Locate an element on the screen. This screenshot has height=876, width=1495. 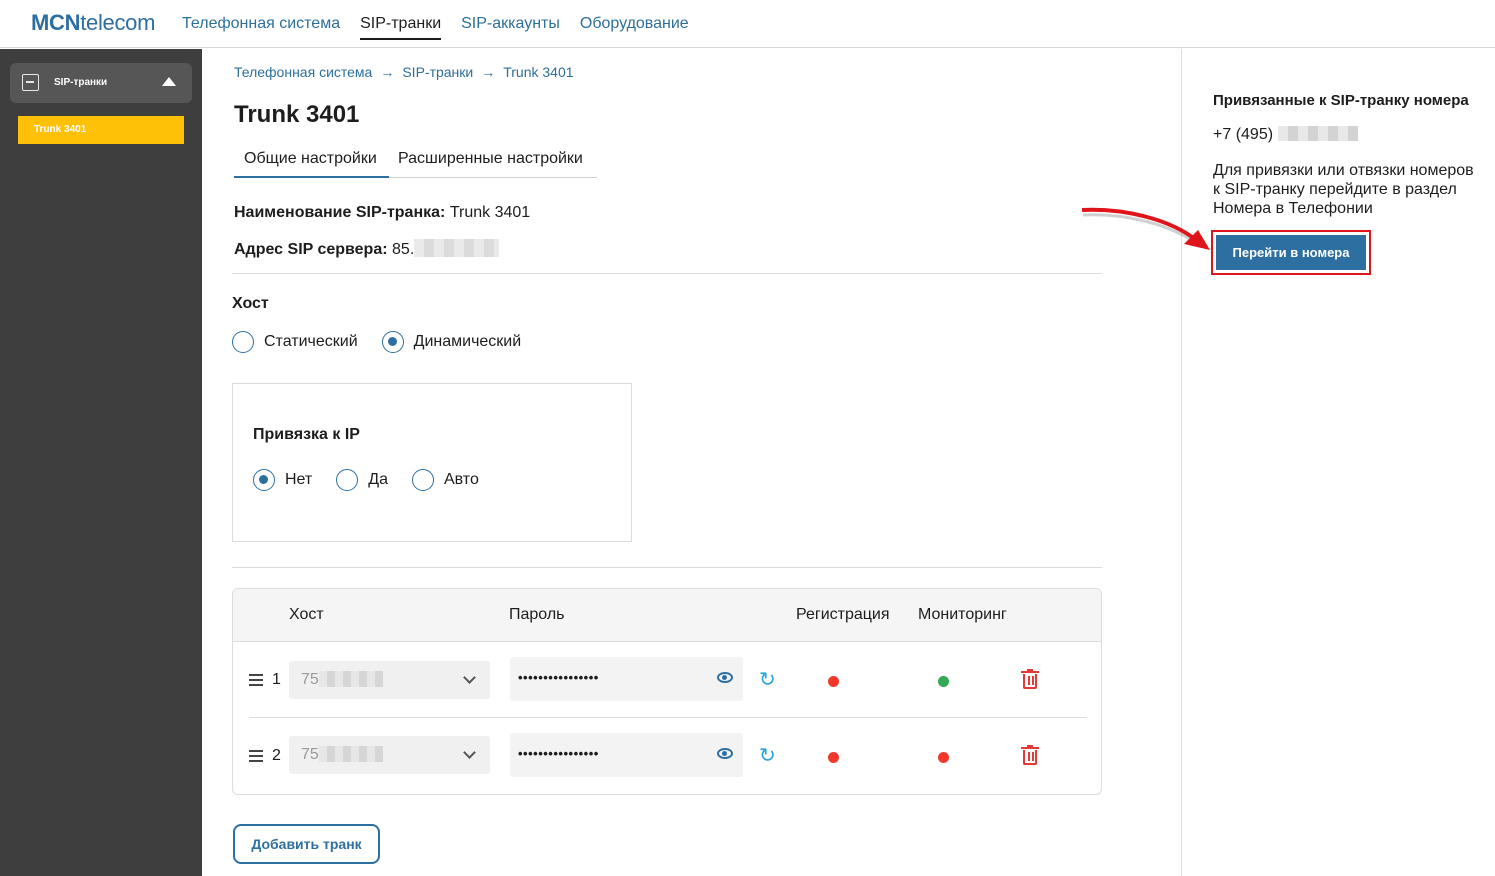
sidebar-item-label: Trunk 3401 is located at coordinates (60, 129).